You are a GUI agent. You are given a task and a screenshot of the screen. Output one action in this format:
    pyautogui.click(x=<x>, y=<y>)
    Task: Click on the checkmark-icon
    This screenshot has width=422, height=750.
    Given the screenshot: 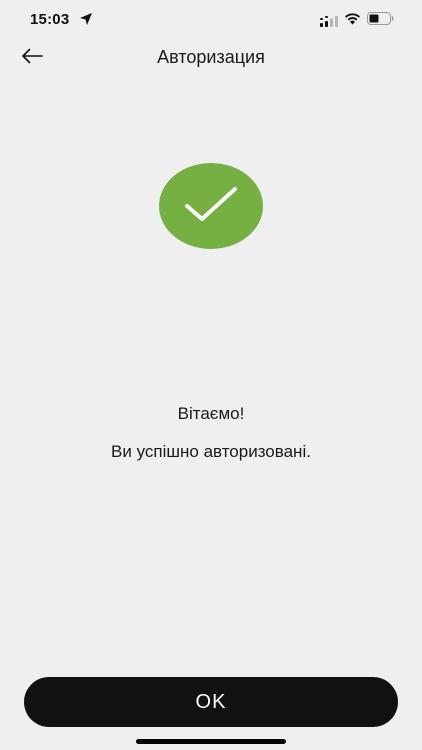 What is the action you would take?
    pyautogui.click(x=211, y=206)
    